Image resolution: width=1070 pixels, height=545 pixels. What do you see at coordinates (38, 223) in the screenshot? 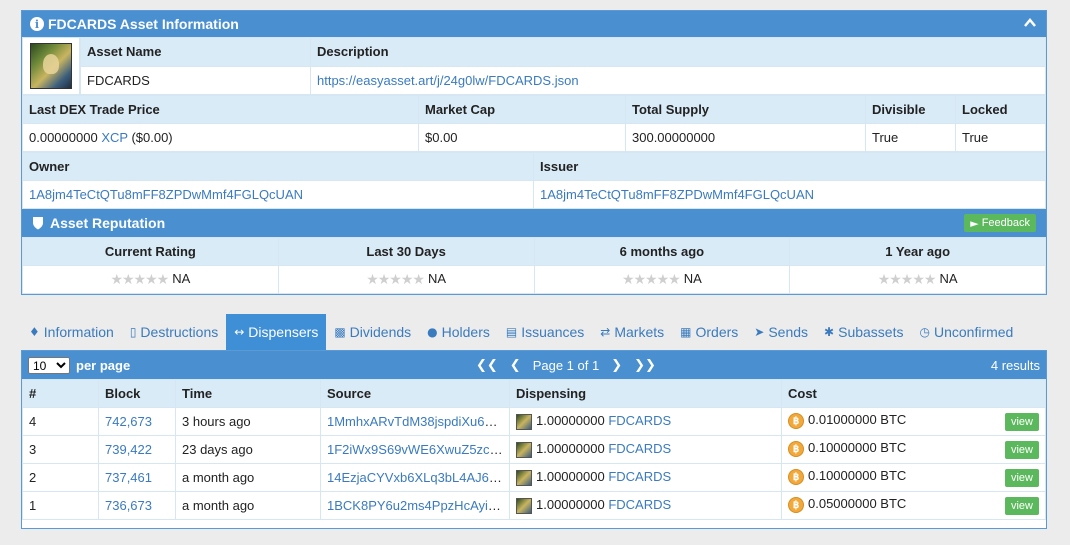
I see `shield-icon` at bounding box center [38, 223].